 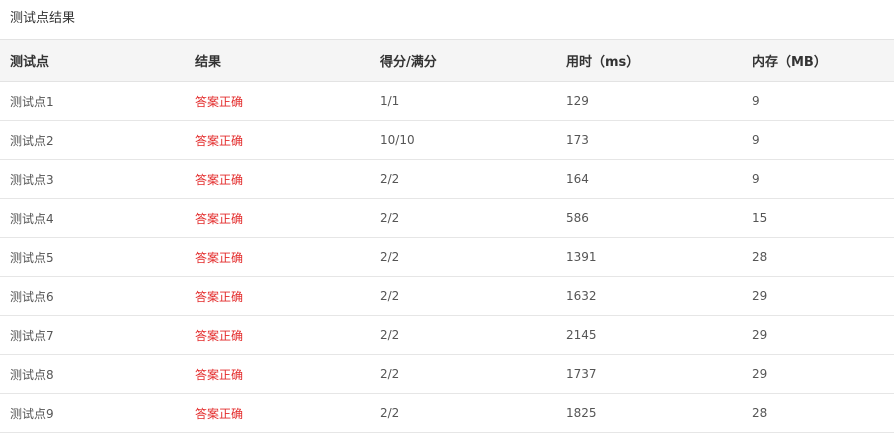 I want to click on cell-time: 1737, so click(x=581, y=374).